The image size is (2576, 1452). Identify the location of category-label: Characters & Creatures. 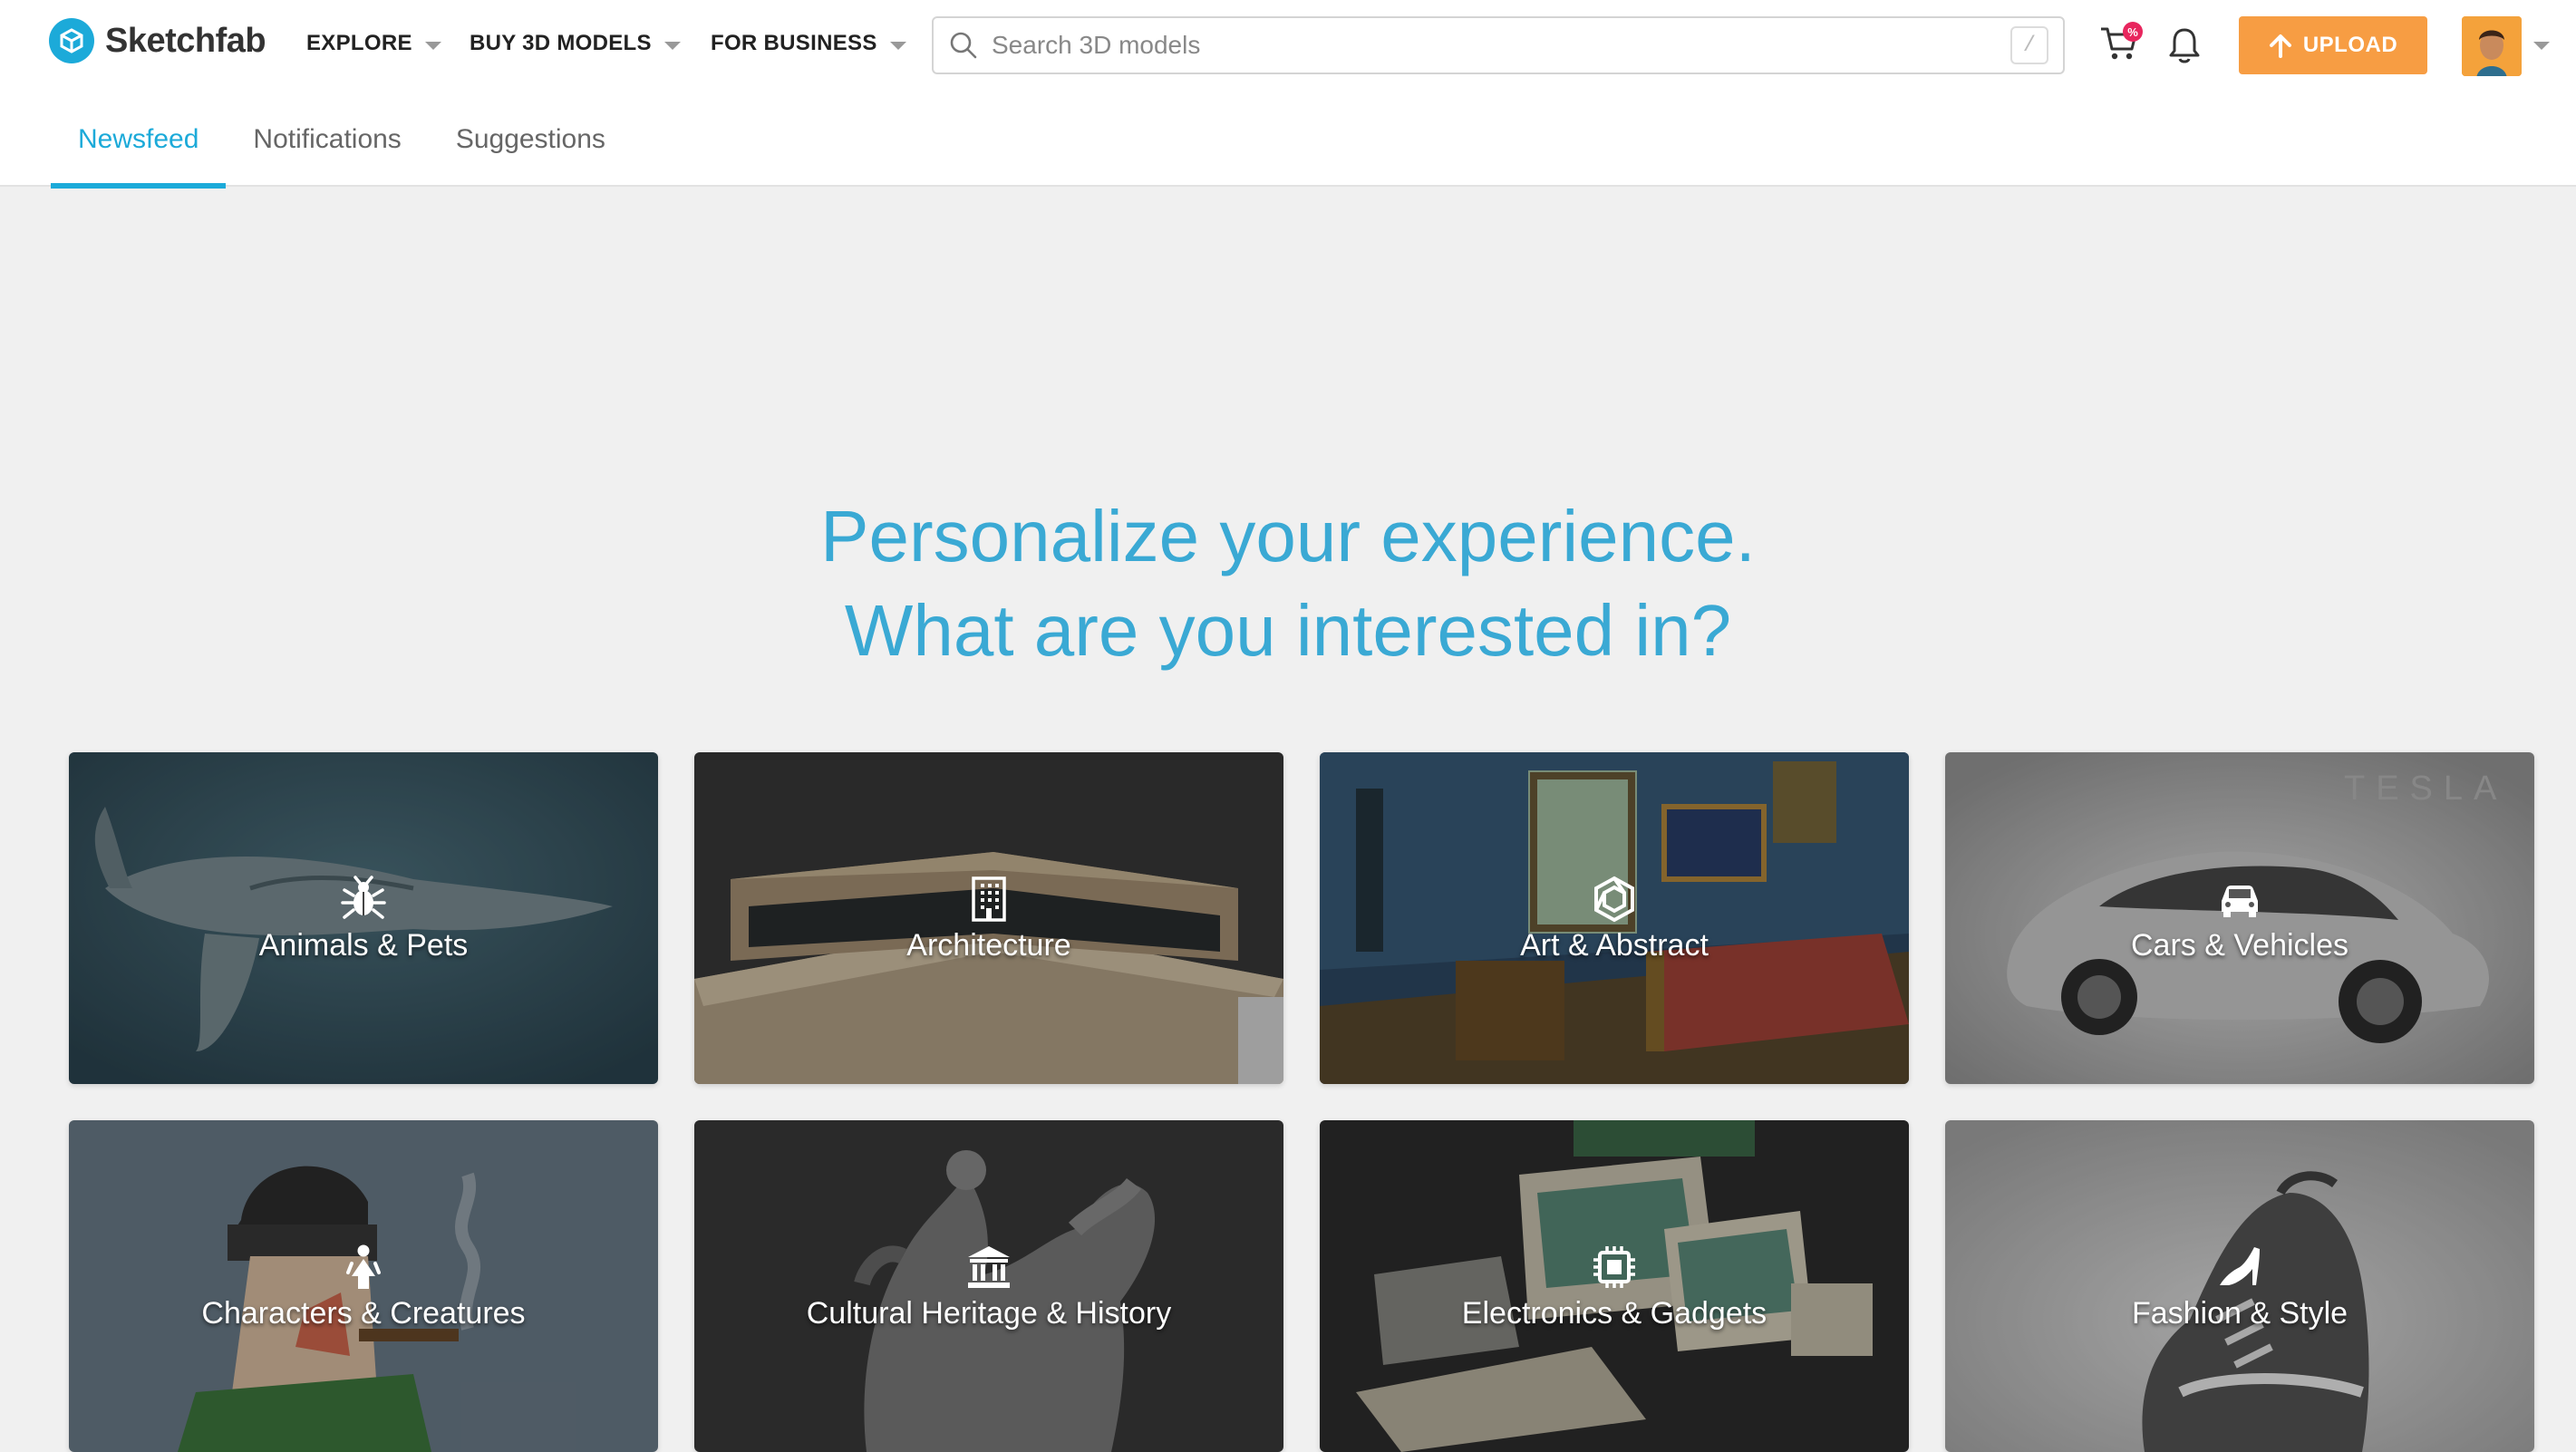
(363, 1313).